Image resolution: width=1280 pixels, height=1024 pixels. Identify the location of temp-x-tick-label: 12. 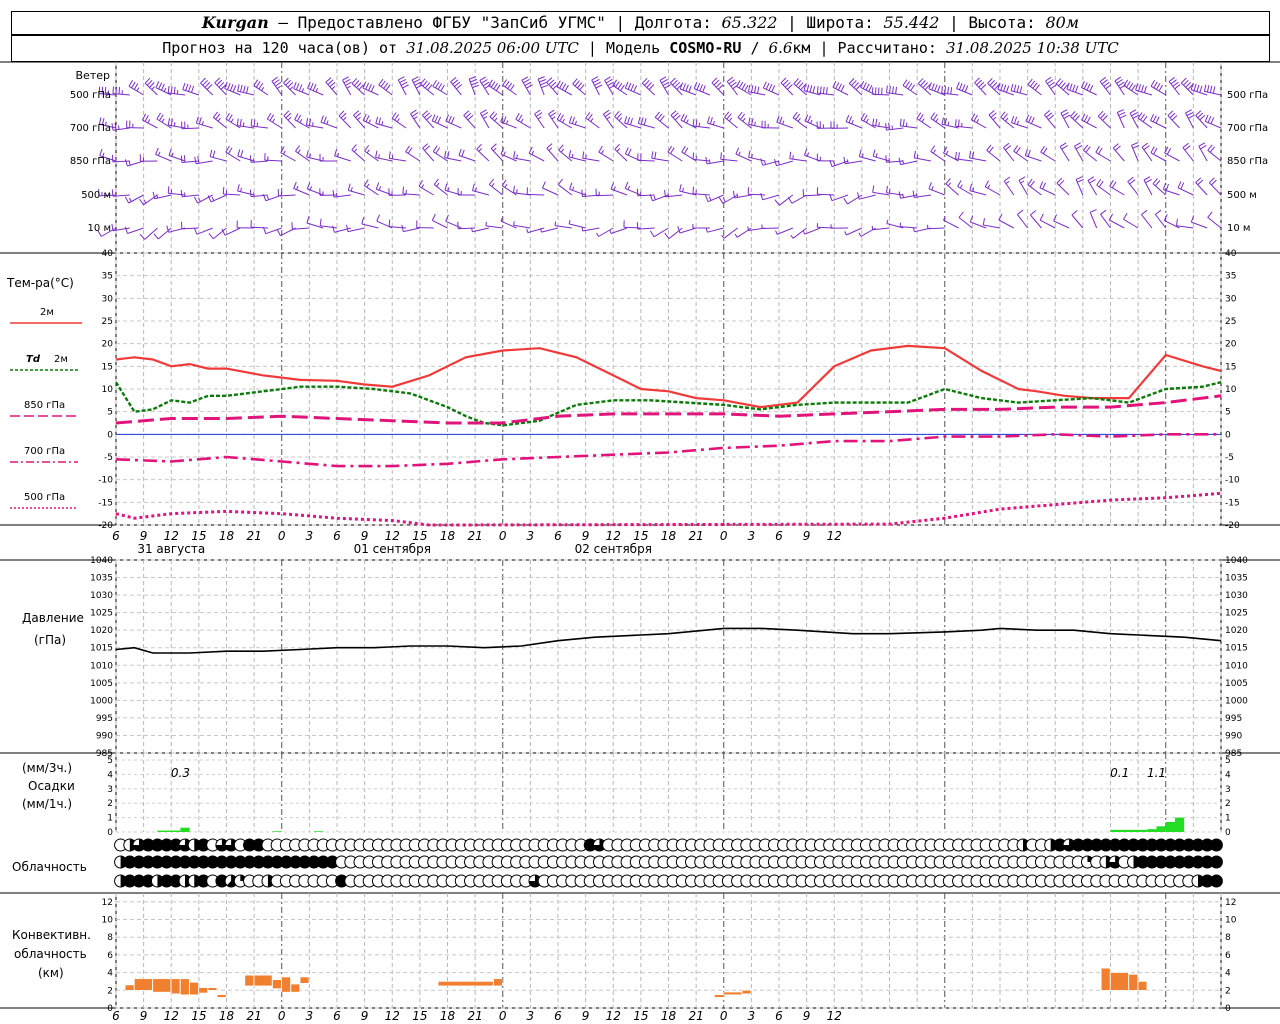
(834, 536).